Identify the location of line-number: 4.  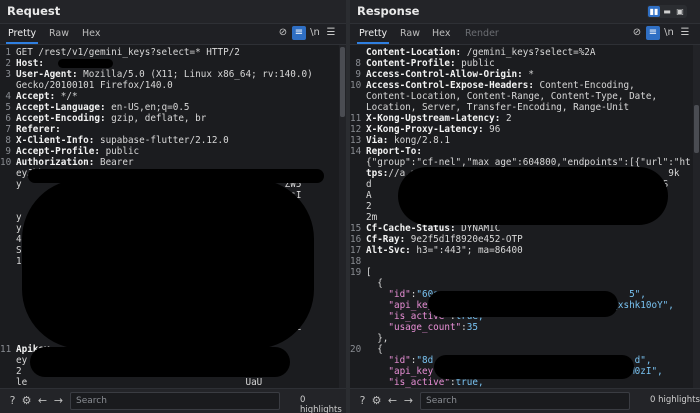
(8, 96).